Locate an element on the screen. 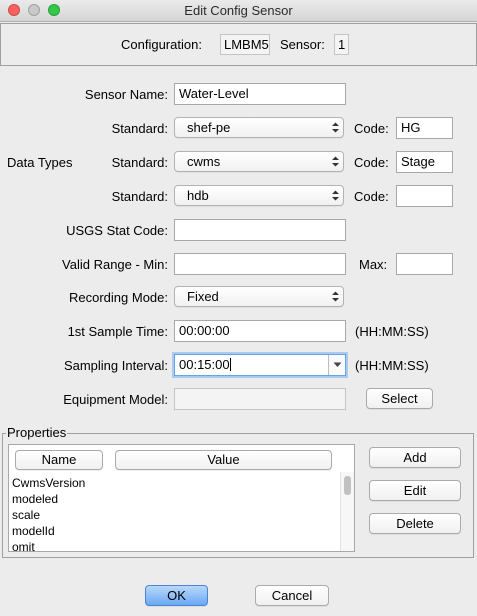  valid-range-min-label: Valid Range - Min: is located at coordinates (115, 264).